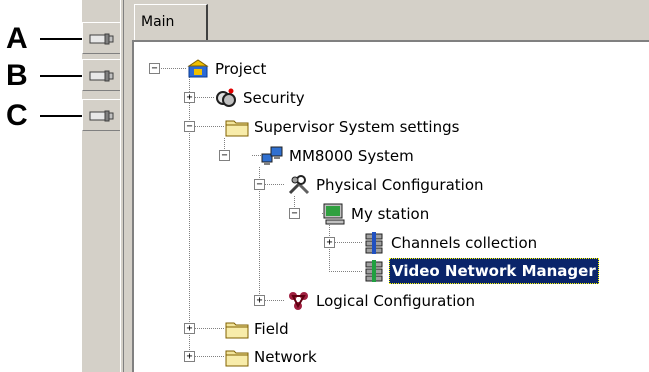 The width and height of the screenshot is (649, 372). I want to click on network-computers-icon, so click(272, 155).